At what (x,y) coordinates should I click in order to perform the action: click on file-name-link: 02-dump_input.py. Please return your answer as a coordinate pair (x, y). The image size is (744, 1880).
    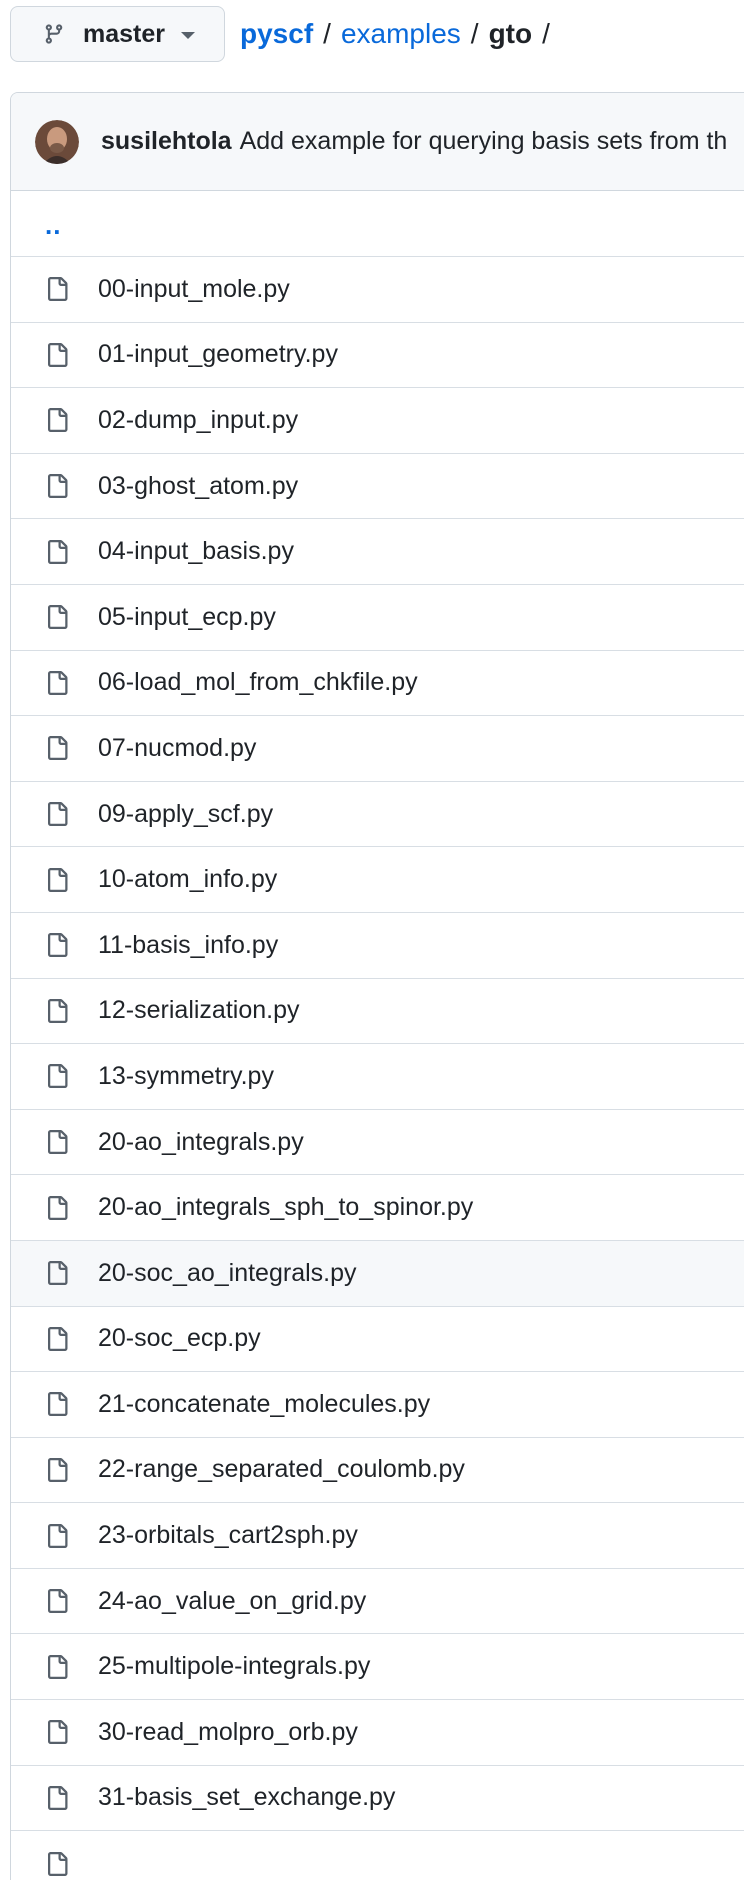
    Looking at the image, I should click on (198, 420).